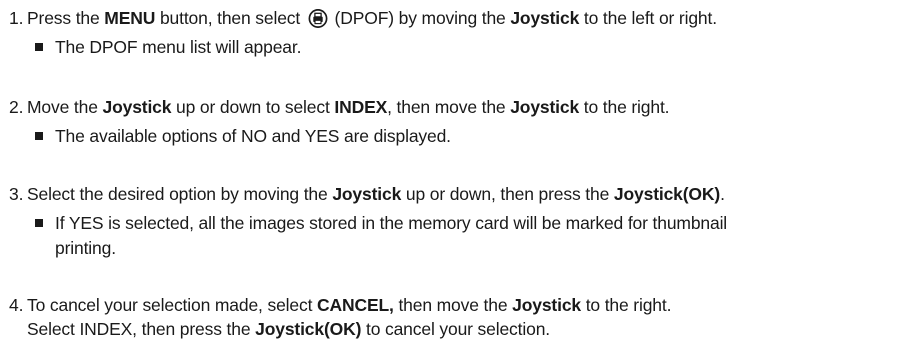  What do you see at coordinates (230, 18) in the screenshot?
I see `step-1-text-2: button, then select` at bounding box center [230, 18].